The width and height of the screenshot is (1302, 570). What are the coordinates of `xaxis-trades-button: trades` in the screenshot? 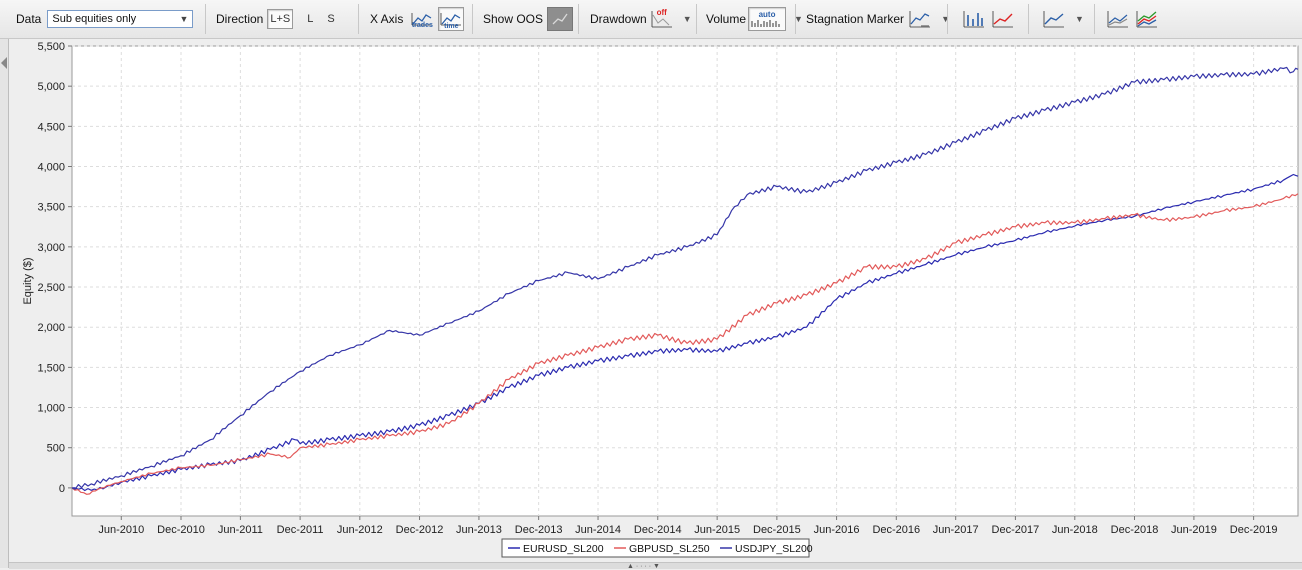 It's located at (422, 19).